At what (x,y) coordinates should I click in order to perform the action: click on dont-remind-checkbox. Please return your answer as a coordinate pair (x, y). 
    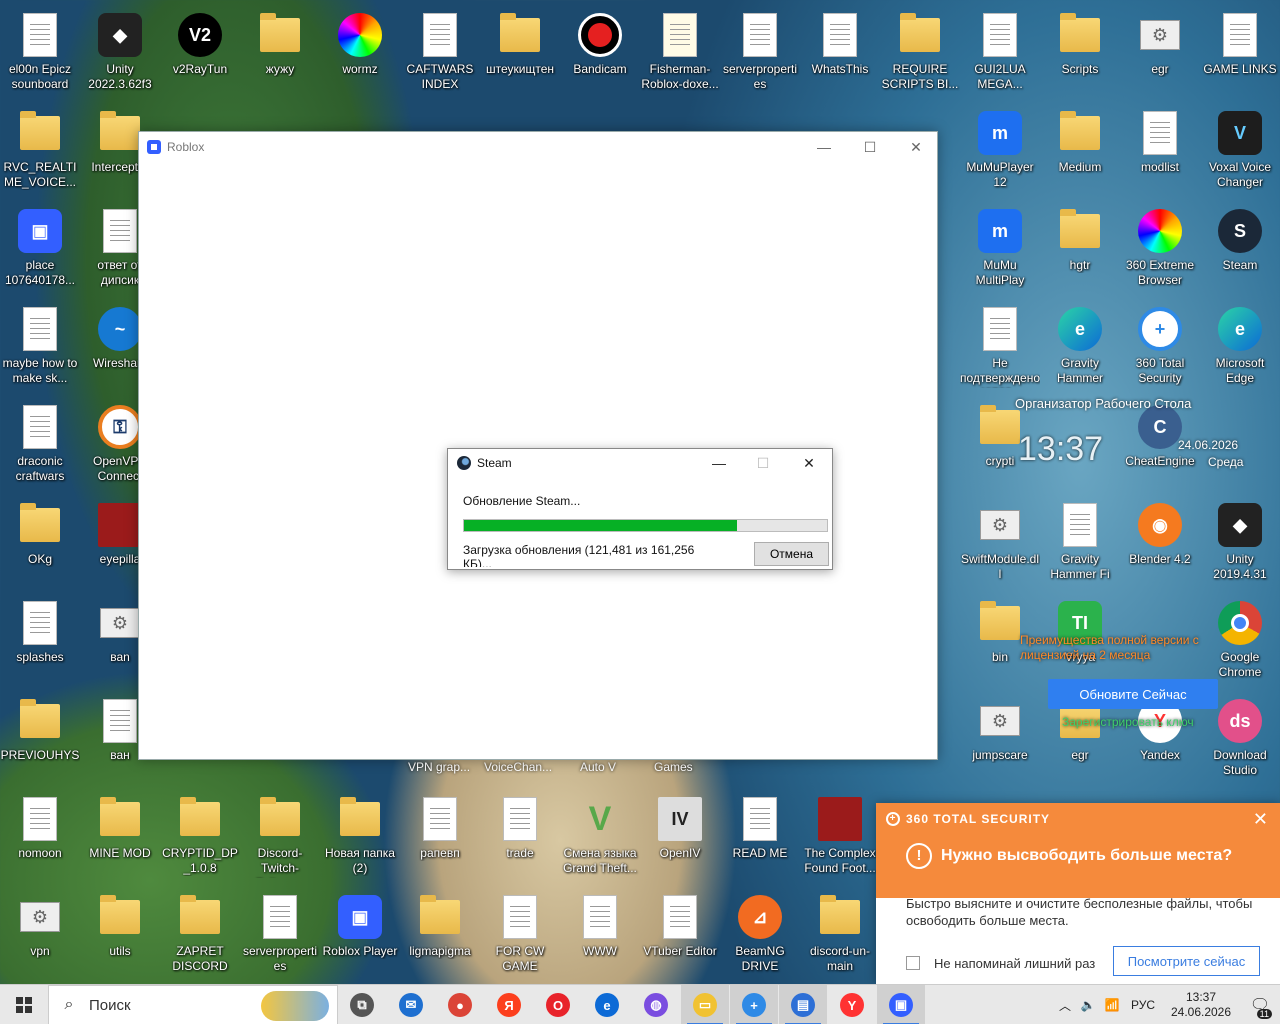
    Looking at the image, I should click on (913, 963).